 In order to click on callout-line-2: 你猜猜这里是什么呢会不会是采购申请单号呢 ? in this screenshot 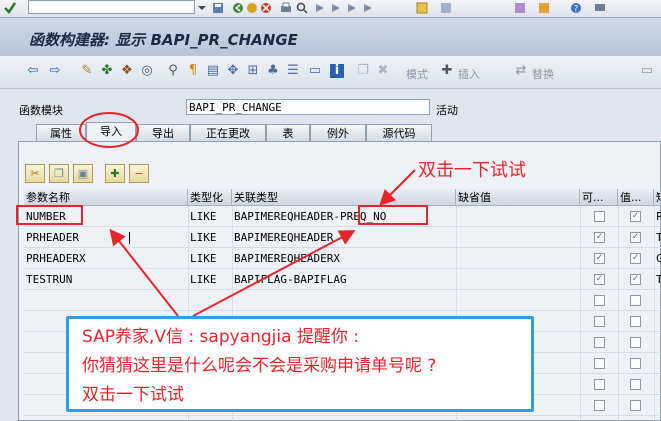, I will do `click(259, 366)`.